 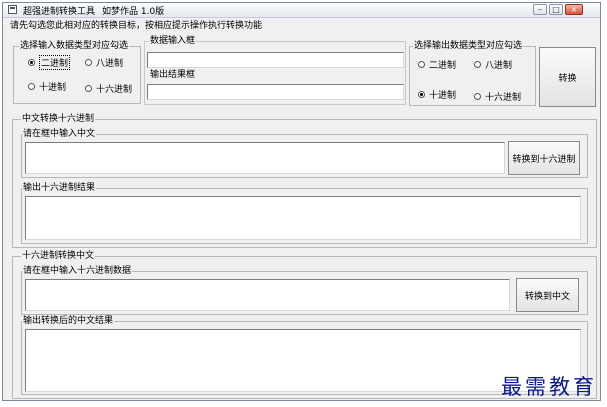 What do you see at coordinates (493, 65) in the screenshot?
I see `output-radio-octal: 八进制` at bounding box center [493, 65].